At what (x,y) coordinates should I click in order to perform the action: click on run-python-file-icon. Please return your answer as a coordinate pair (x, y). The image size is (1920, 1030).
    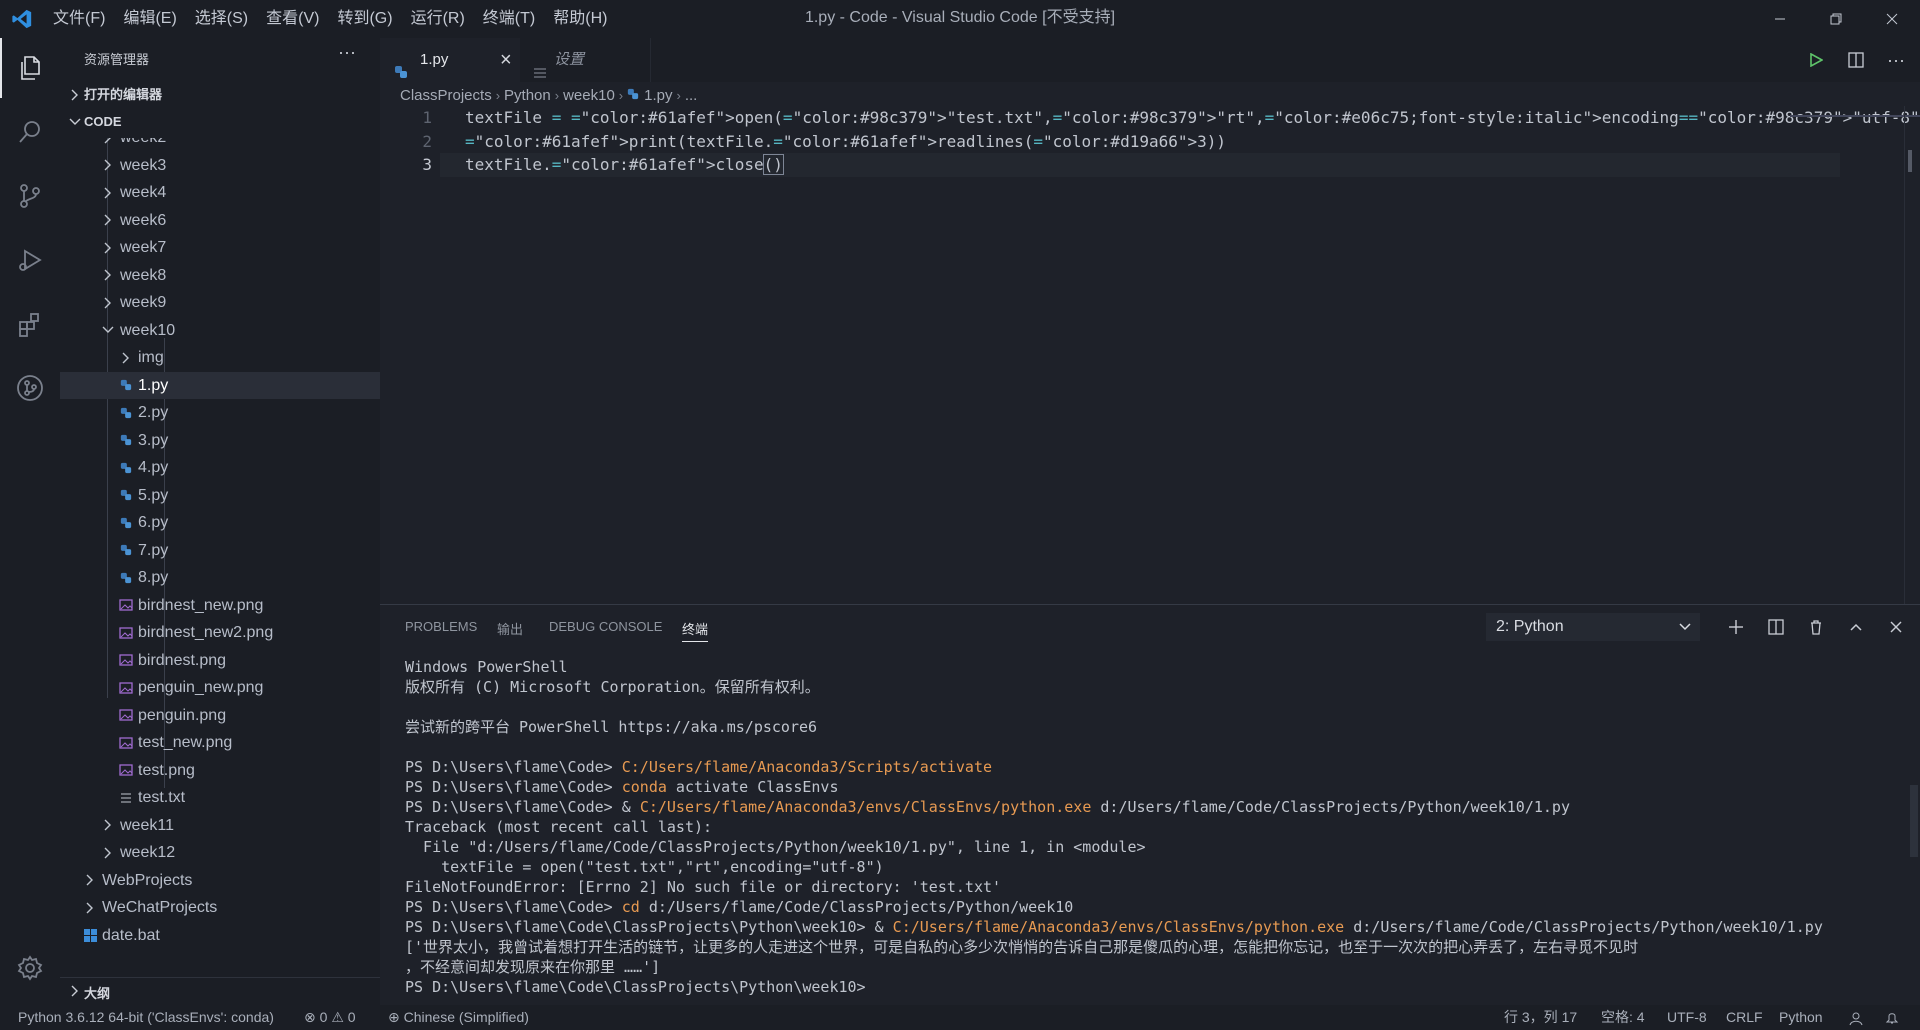
    Looking at the image, I should click on (1816, 60).